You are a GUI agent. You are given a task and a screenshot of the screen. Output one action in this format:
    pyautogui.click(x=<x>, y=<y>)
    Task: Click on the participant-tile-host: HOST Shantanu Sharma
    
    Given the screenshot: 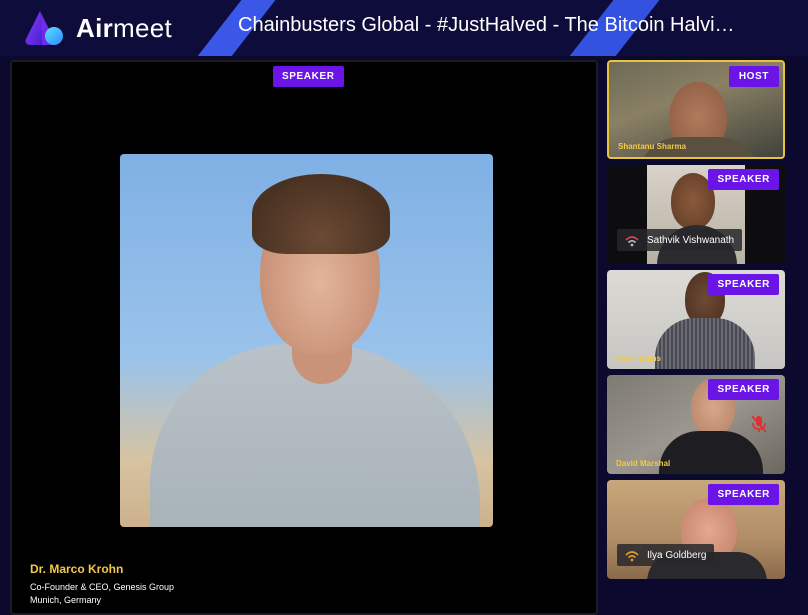 What is the action you would take?
    pyautogui.click(x=696, y=109)
    